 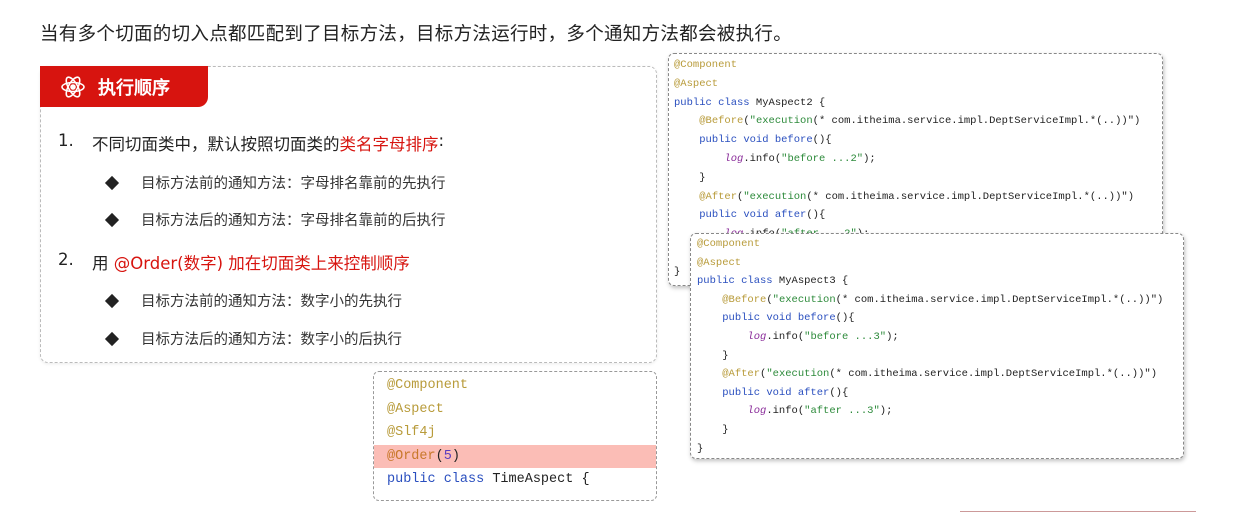 What do you see at coordinates (915, 159) in the screenshot?
I see `code-line: log.info("before ...2");` at bounding box center [915, 159].